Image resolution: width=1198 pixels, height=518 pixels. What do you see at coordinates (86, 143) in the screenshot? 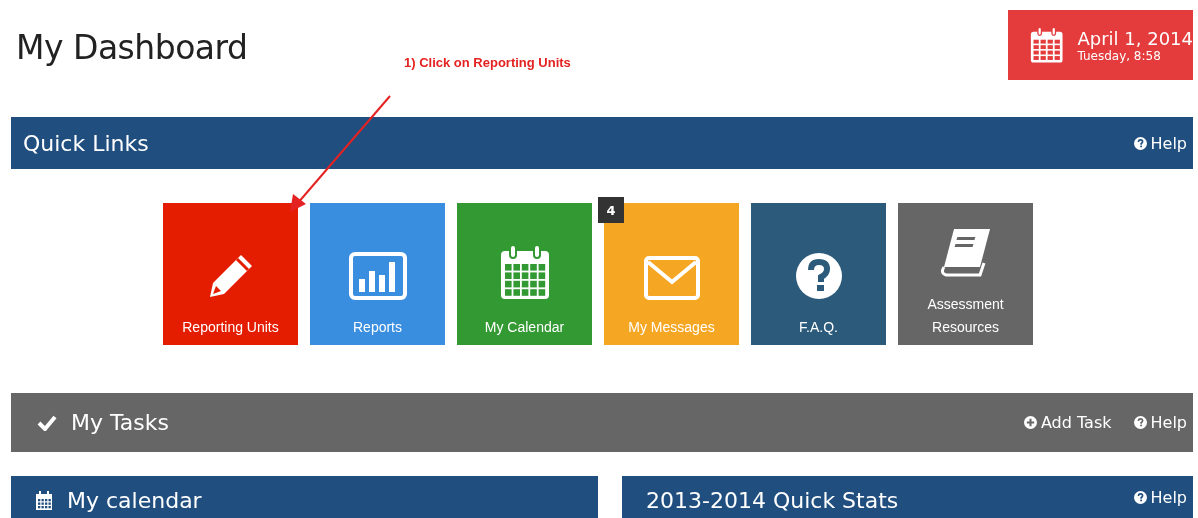
I see `section-title: Quick Links` at bounding box center [86, 143].